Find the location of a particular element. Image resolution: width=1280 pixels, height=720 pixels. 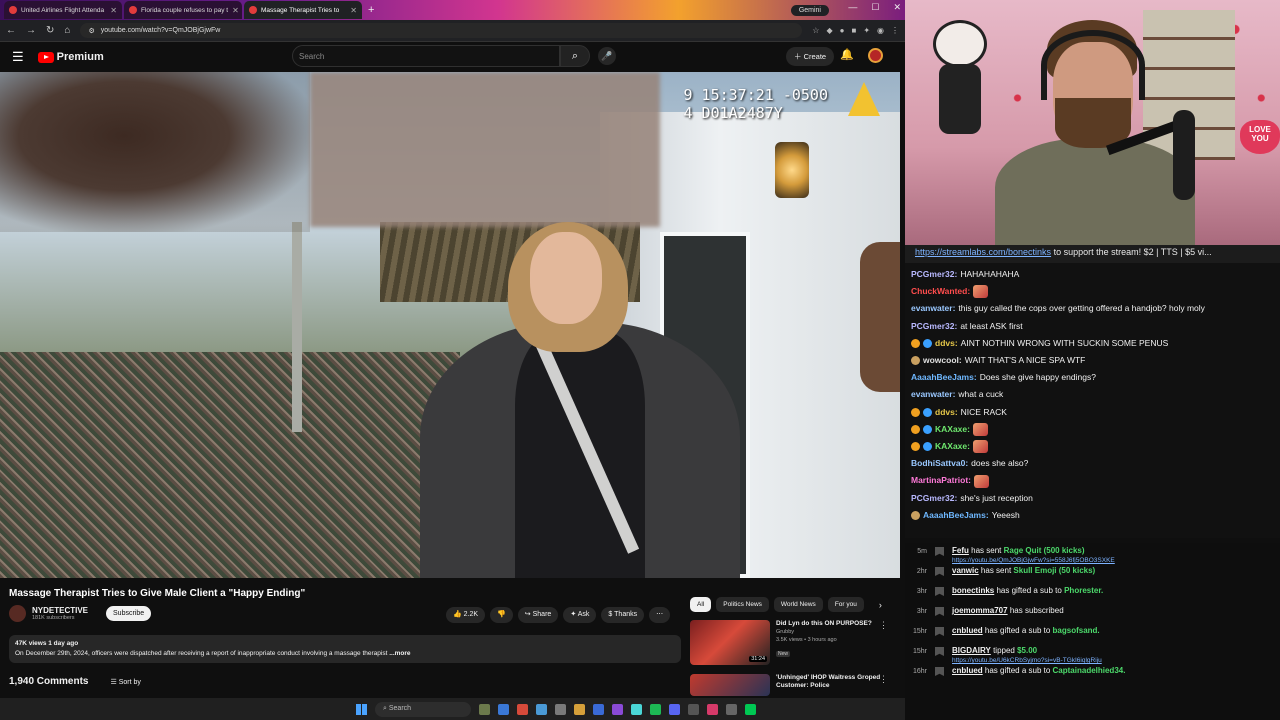

back-icon: ← is located at coordinates (11, 30).